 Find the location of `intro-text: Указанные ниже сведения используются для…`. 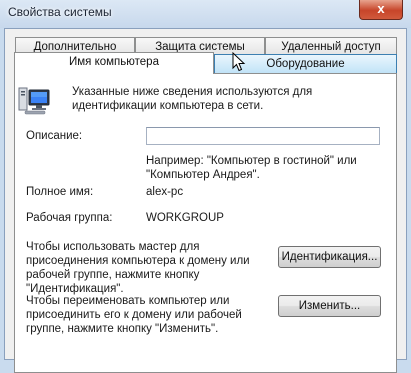

intro-text: Указанные ниже сведения используются для… is located at coordinates (192, 99).